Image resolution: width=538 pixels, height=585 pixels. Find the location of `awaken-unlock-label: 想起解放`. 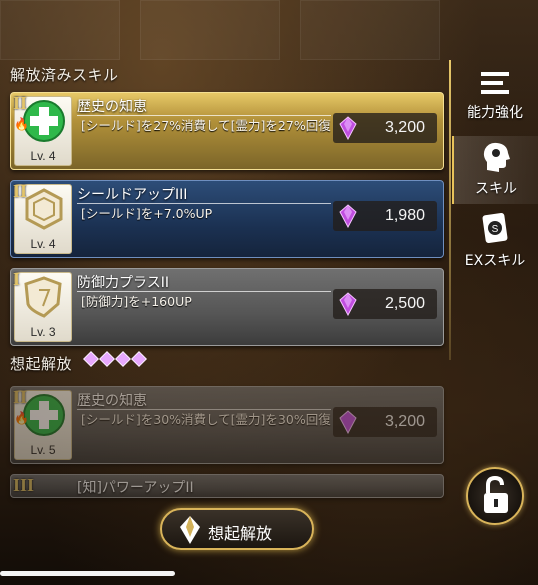

awaken-unlock-label: 想起解放 is located at coordinates (240, 533).